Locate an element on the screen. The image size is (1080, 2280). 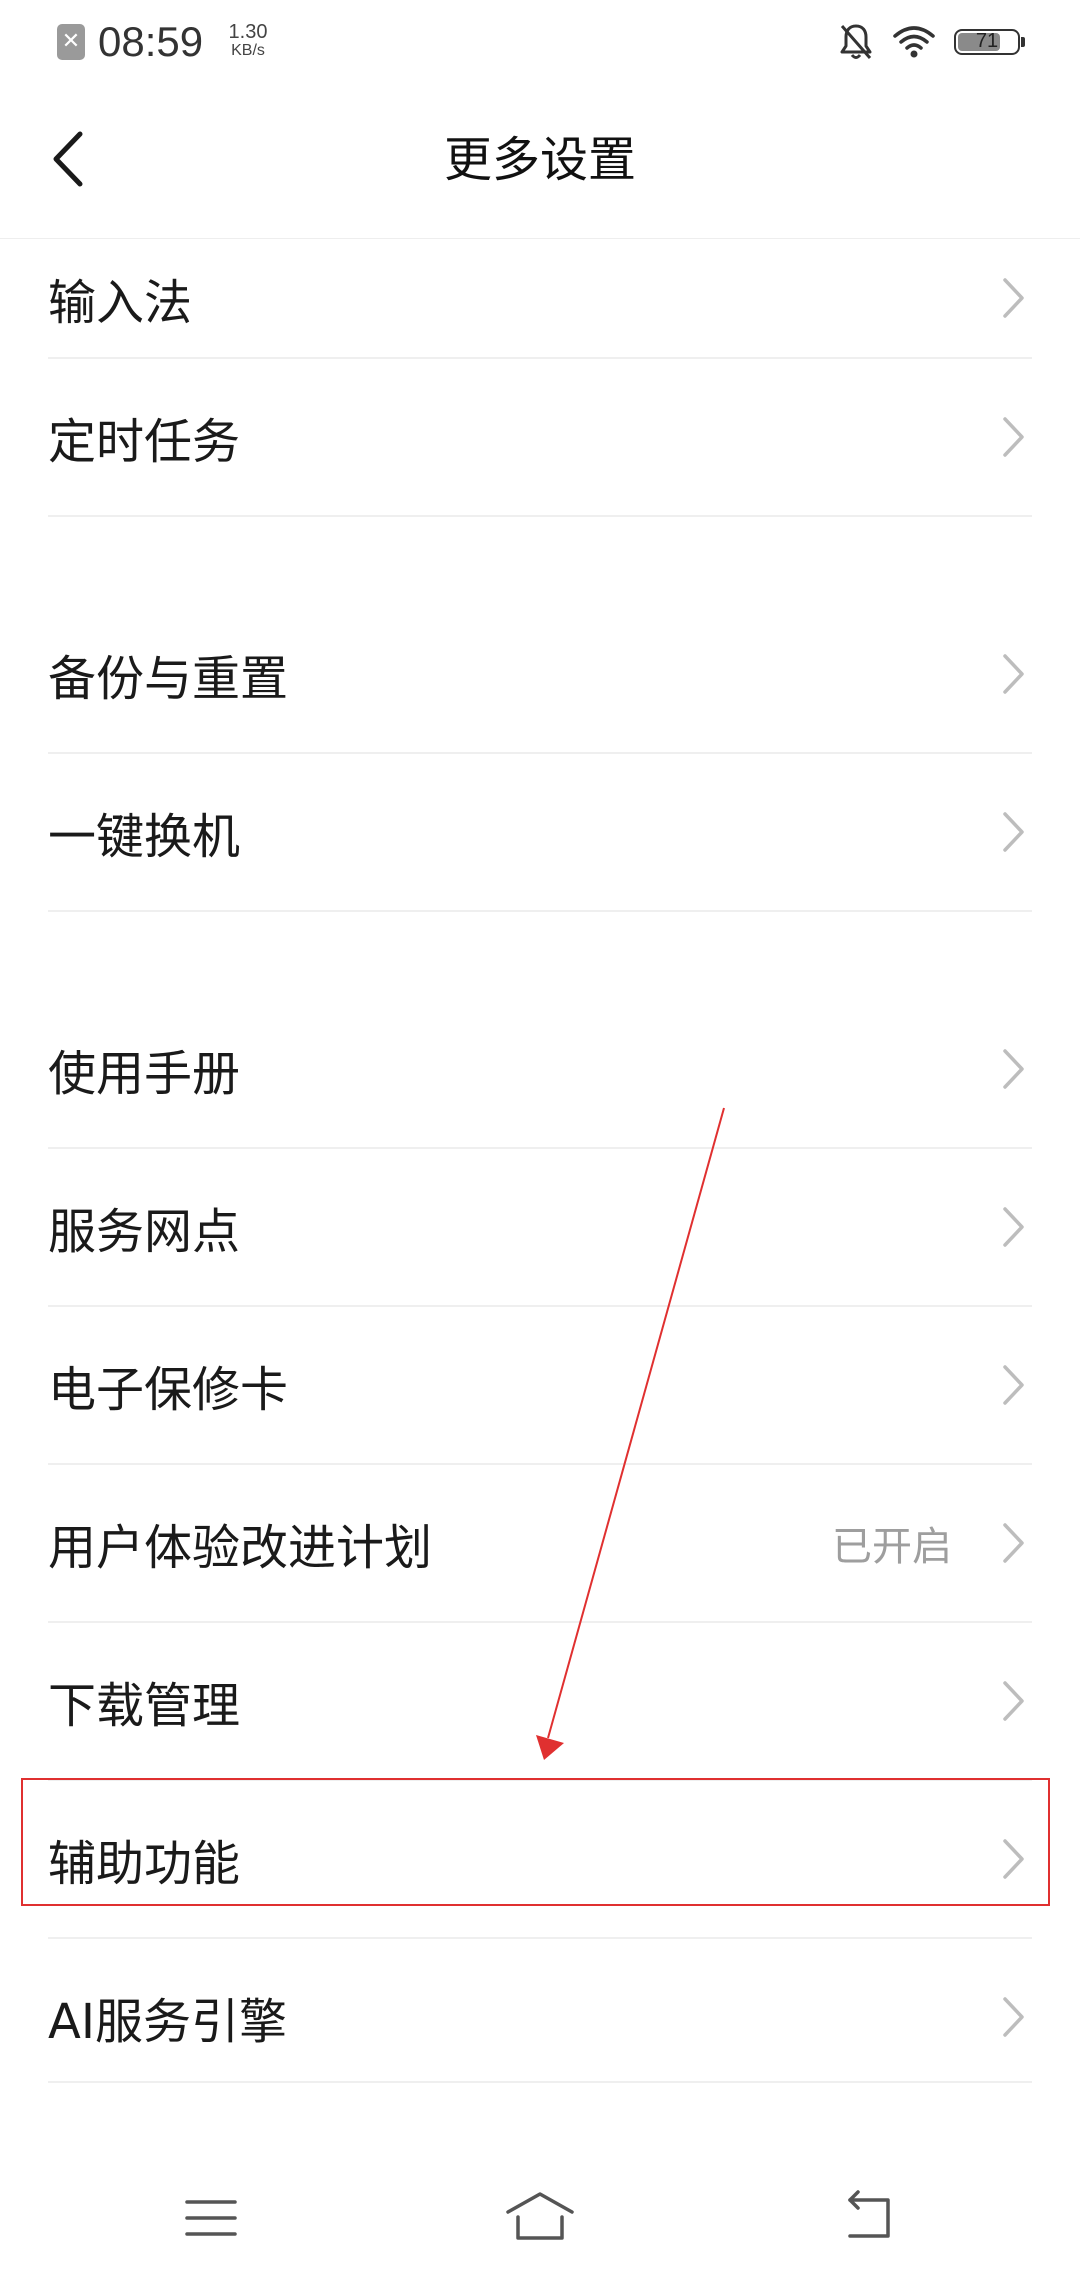
list-item-user-experience-program: 用户体验改进计划 已开启 is located at coordinates (540, 1543).